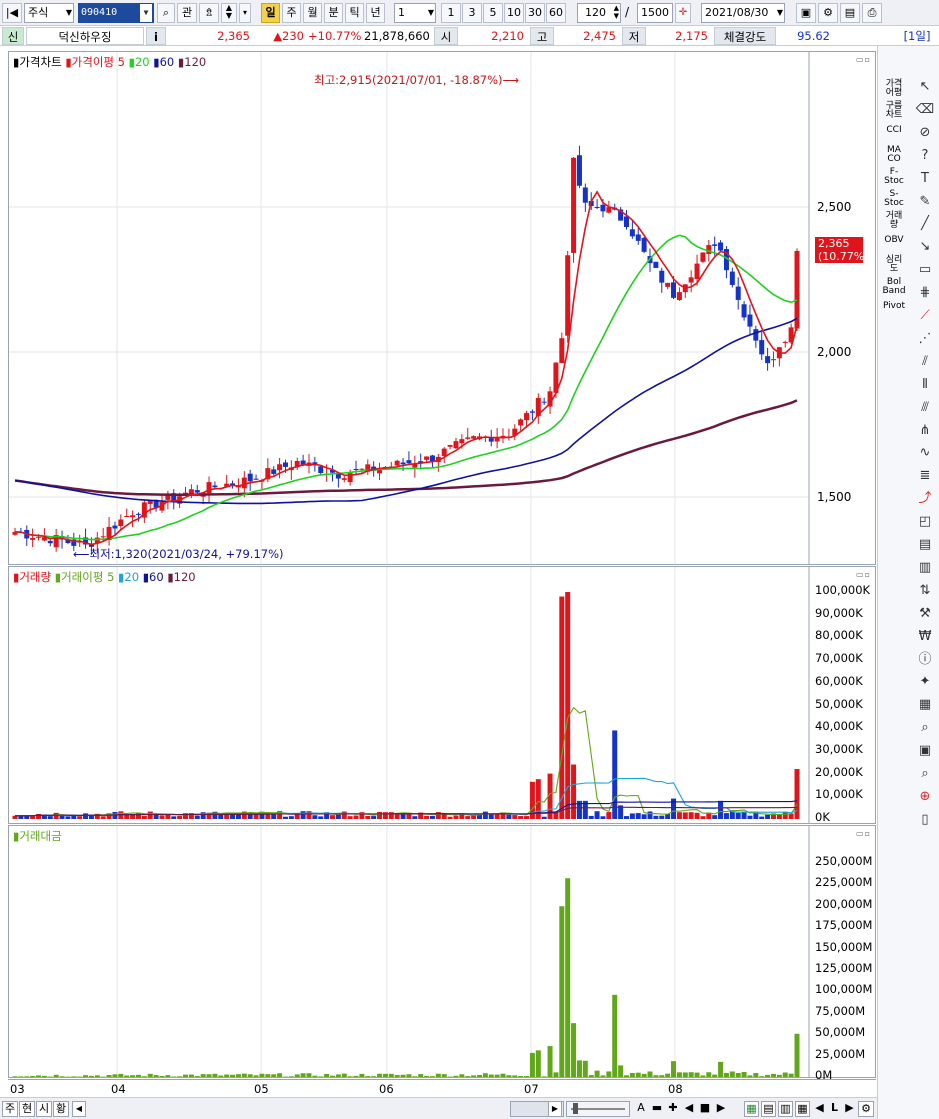  What do you see at coordinates (156, 36) in the screenshot?
I see `info-icon: i` at bounding box center [156, 36].